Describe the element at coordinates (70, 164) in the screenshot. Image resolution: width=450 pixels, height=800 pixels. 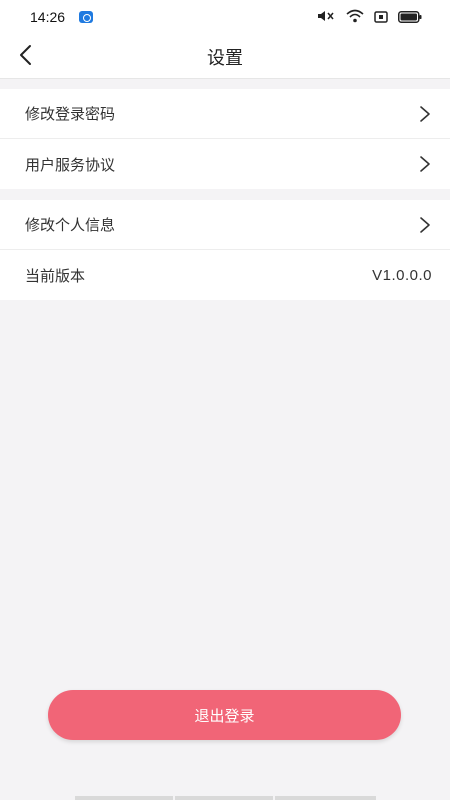
I see `user-agreement-label: 用户服务协议` at that location.